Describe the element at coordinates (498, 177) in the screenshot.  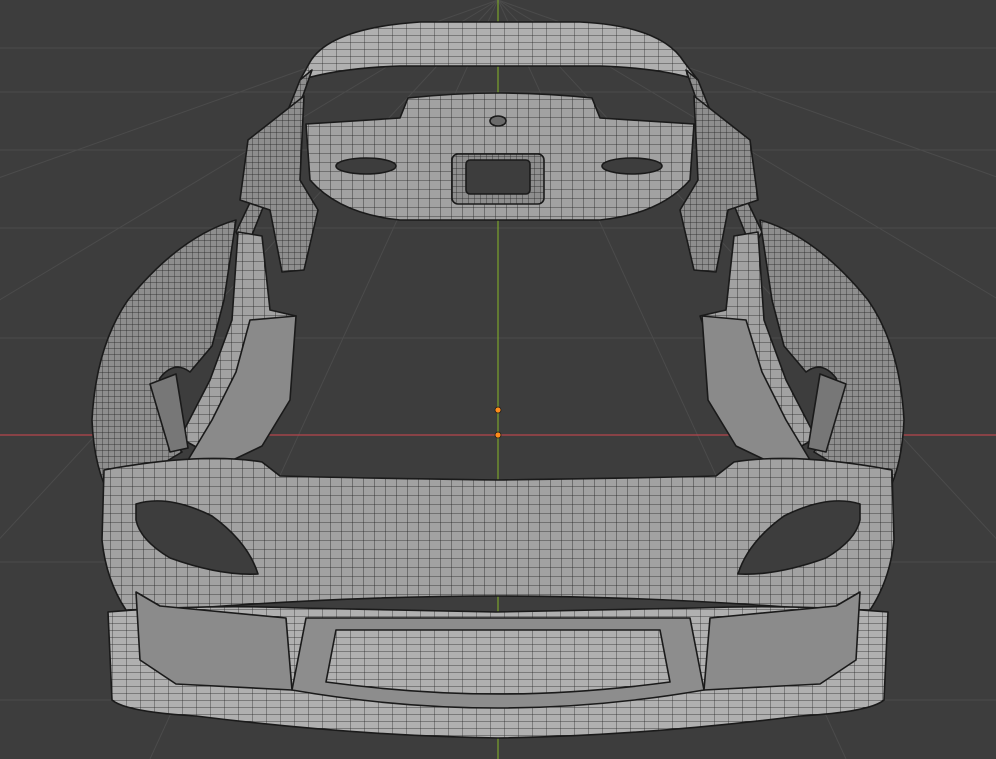
I see `firewall-hole` at that location.